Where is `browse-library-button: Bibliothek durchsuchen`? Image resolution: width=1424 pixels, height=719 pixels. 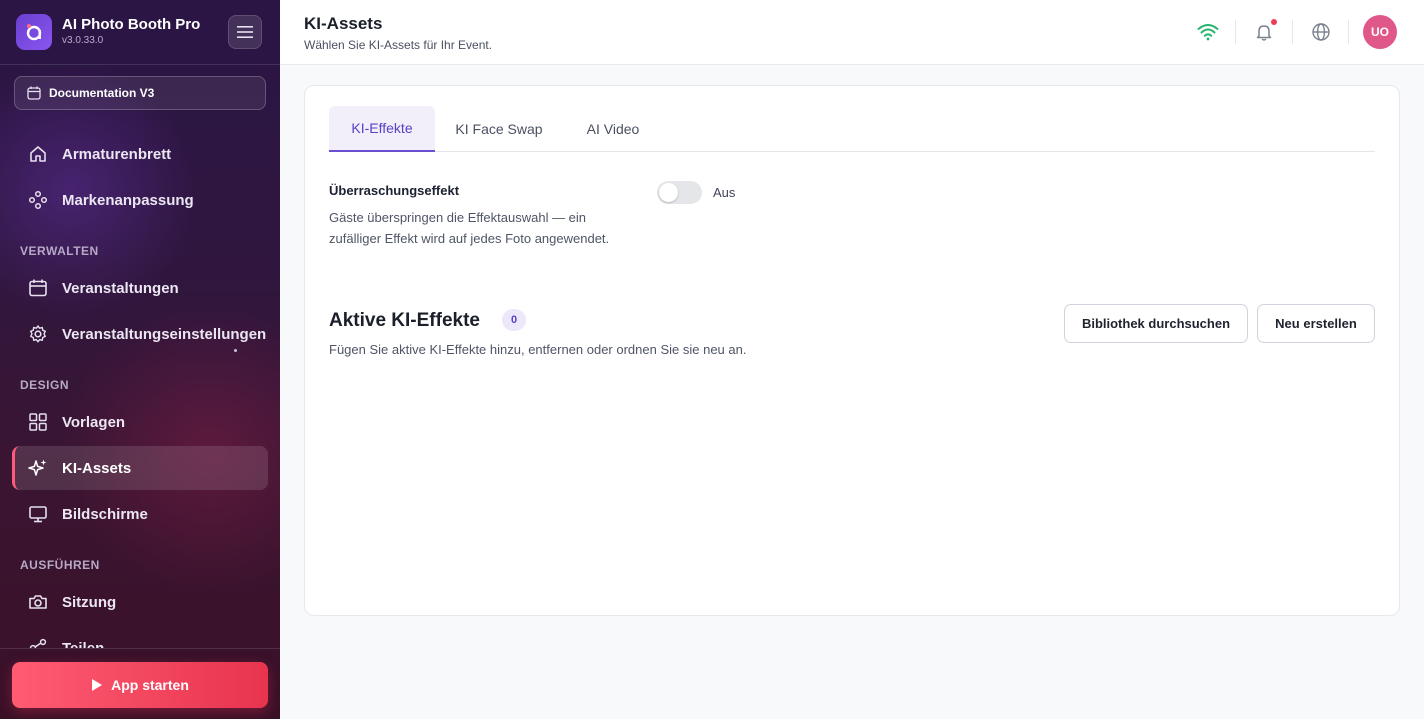
browse-library-button: Bibliothek durchsuchen is located at coordinates (1156, 323).